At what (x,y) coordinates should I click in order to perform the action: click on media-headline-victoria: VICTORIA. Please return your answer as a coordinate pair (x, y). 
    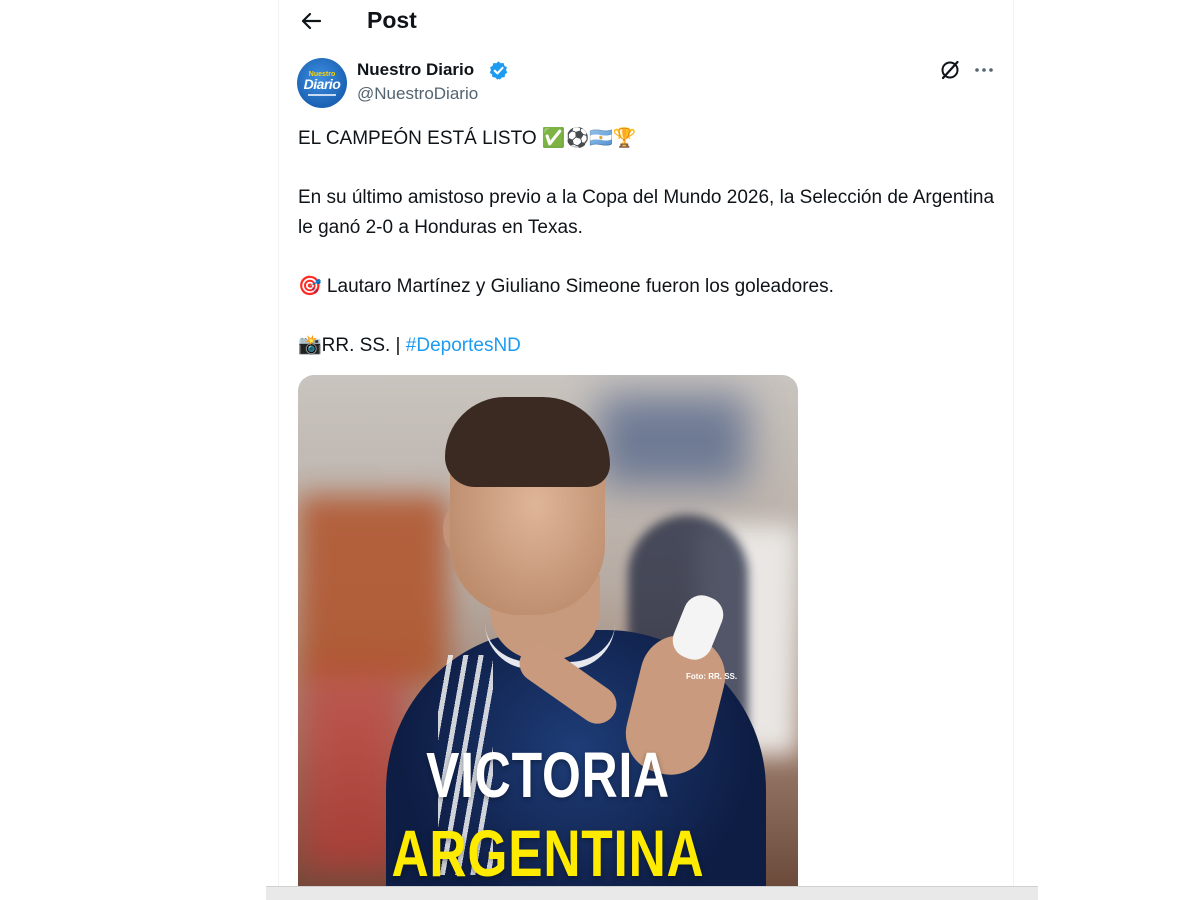
    Looking at the image, I should click on (548, 775).